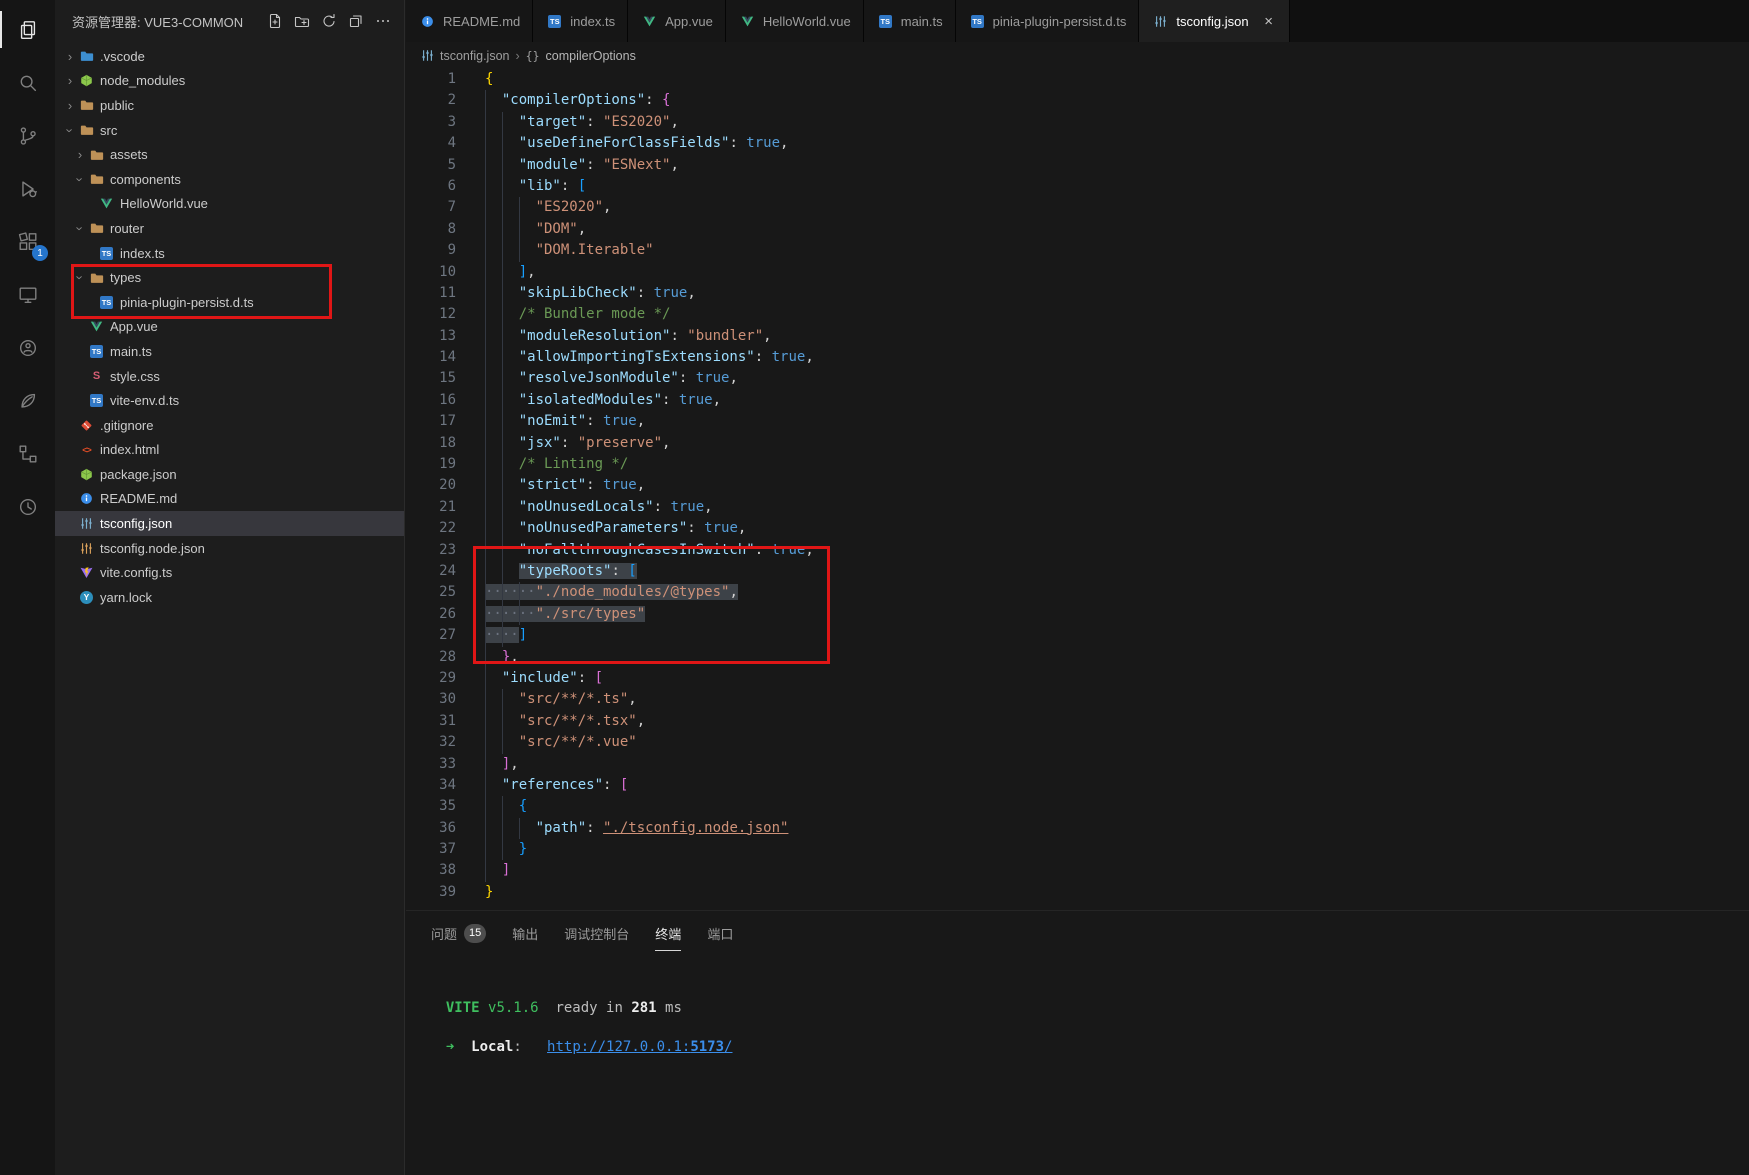 Image resolution: width=1749 pixels, height=1175 pixels. Describe the element at coordinates (431, 635) in the screenshot. I see `line-number: 27` at that location.